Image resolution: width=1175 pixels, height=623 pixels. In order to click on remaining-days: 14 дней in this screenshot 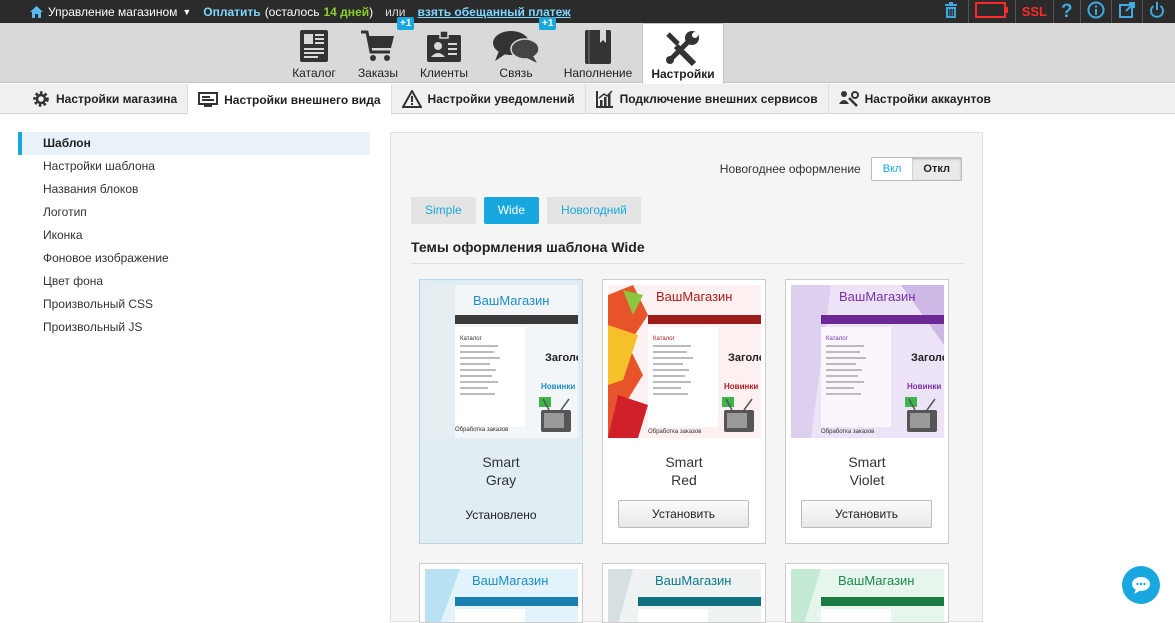, I will do `click(346, 11)`.